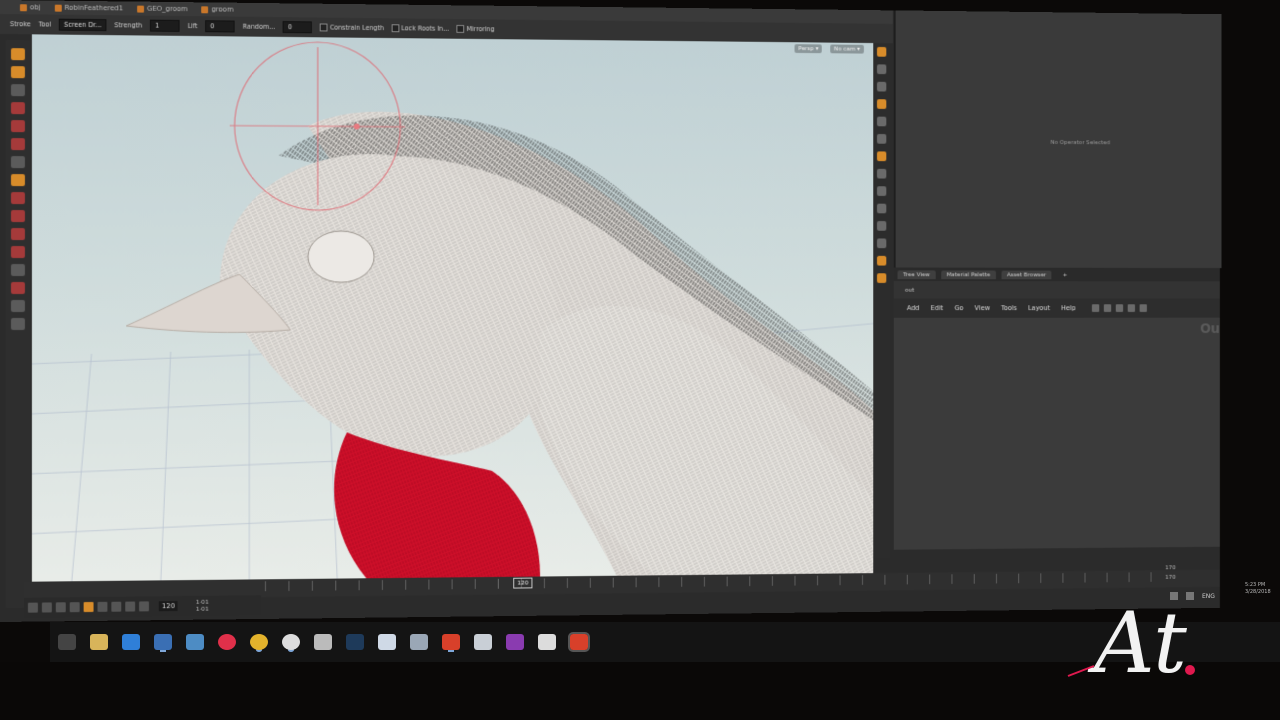 This screenshot has width=1280, height=720. I want to click on windows-icon, so click(67, 642).